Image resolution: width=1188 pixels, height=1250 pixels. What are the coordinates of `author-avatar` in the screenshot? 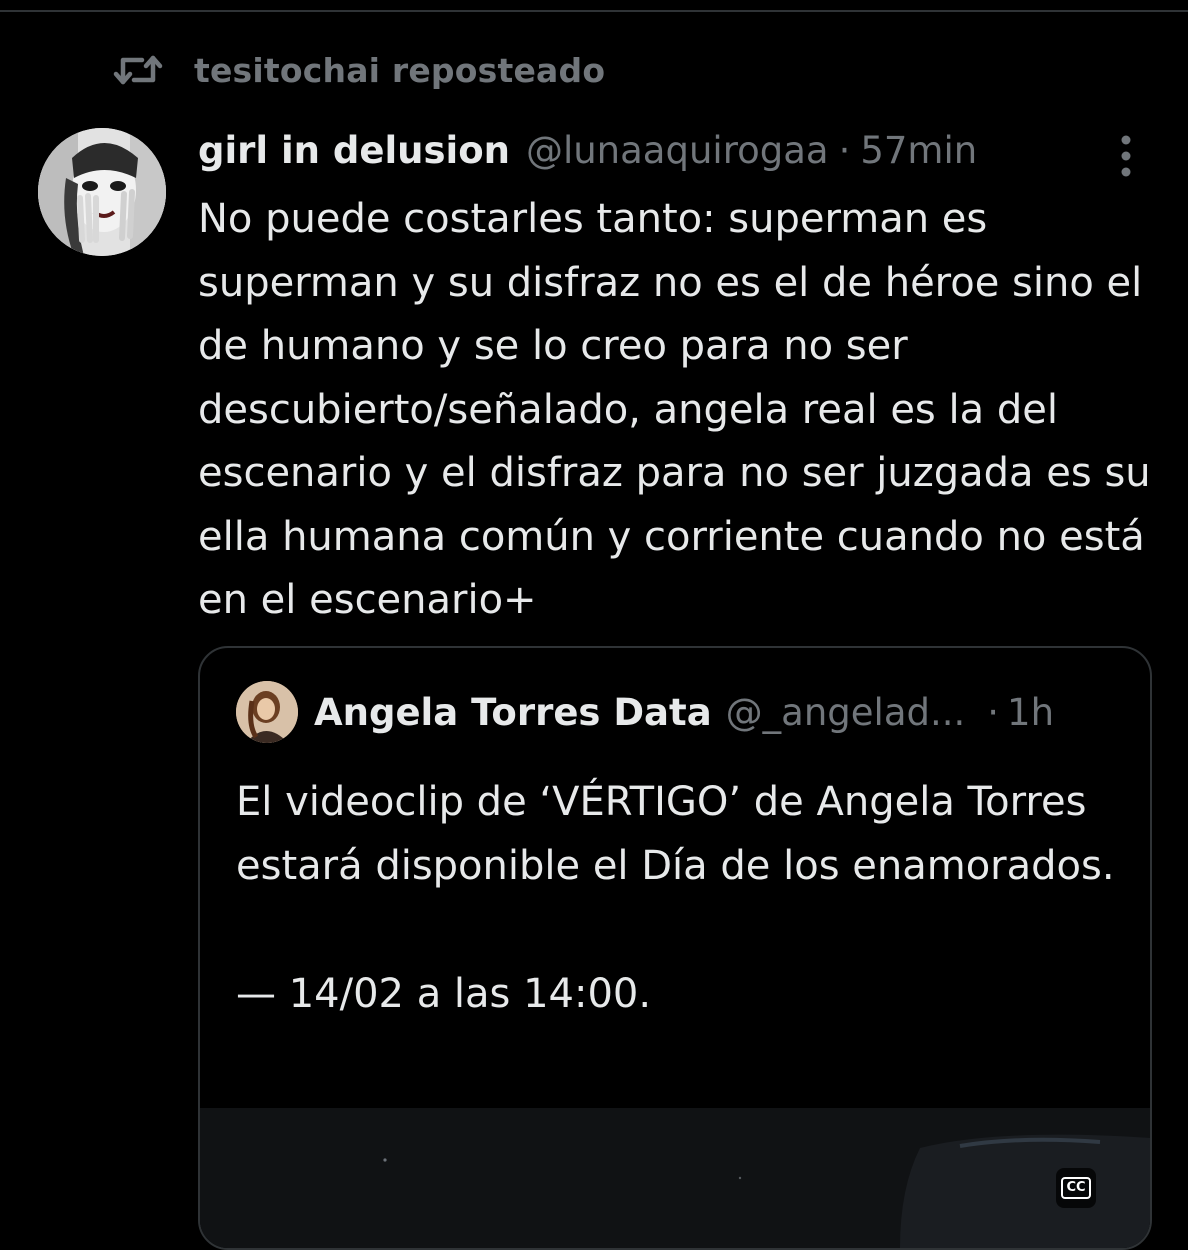 It's located at (102, 192).